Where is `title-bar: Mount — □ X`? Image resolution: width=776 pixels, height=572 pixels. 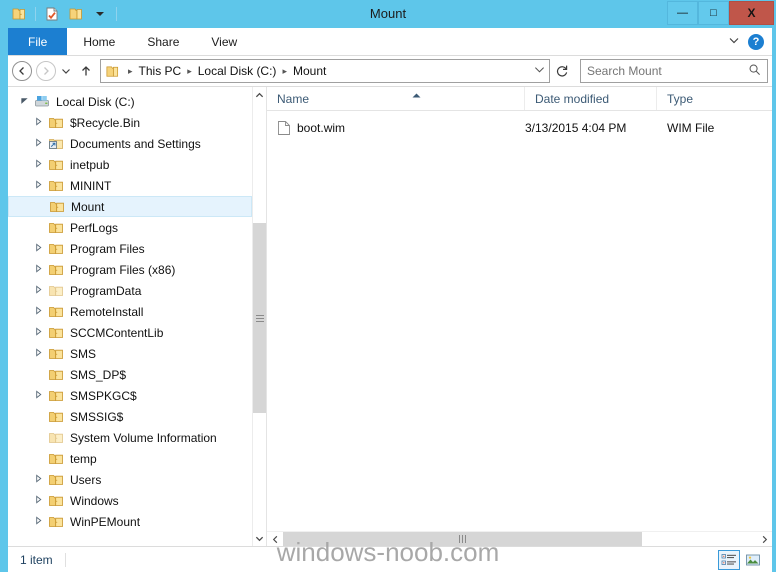 title-bar: Mount — □ X is located at coordinates (388, 14).